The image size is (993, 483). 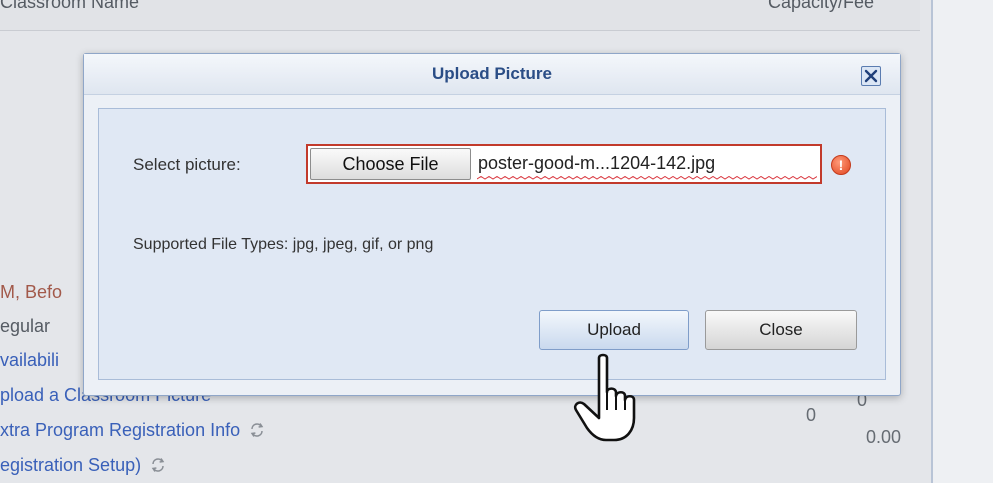 I want to click on error-icon: !, so click(x=841, y=165).